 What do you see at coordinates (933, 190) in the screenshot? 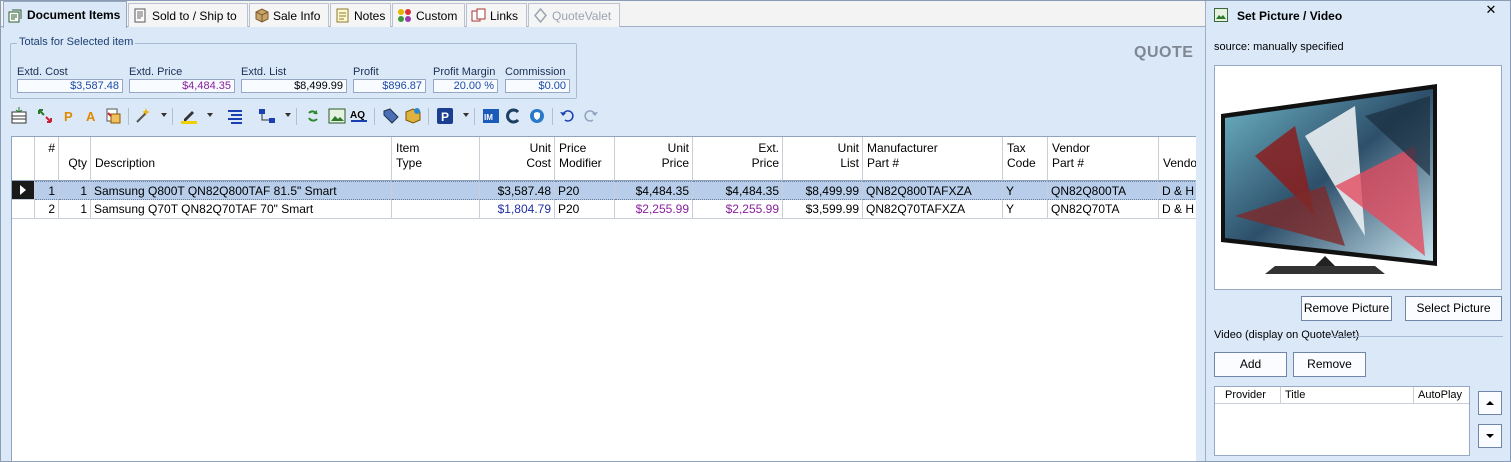
I see `cell-manufacturer-part: QN82Q800TAFXZA` at bounding box center [933, 190].